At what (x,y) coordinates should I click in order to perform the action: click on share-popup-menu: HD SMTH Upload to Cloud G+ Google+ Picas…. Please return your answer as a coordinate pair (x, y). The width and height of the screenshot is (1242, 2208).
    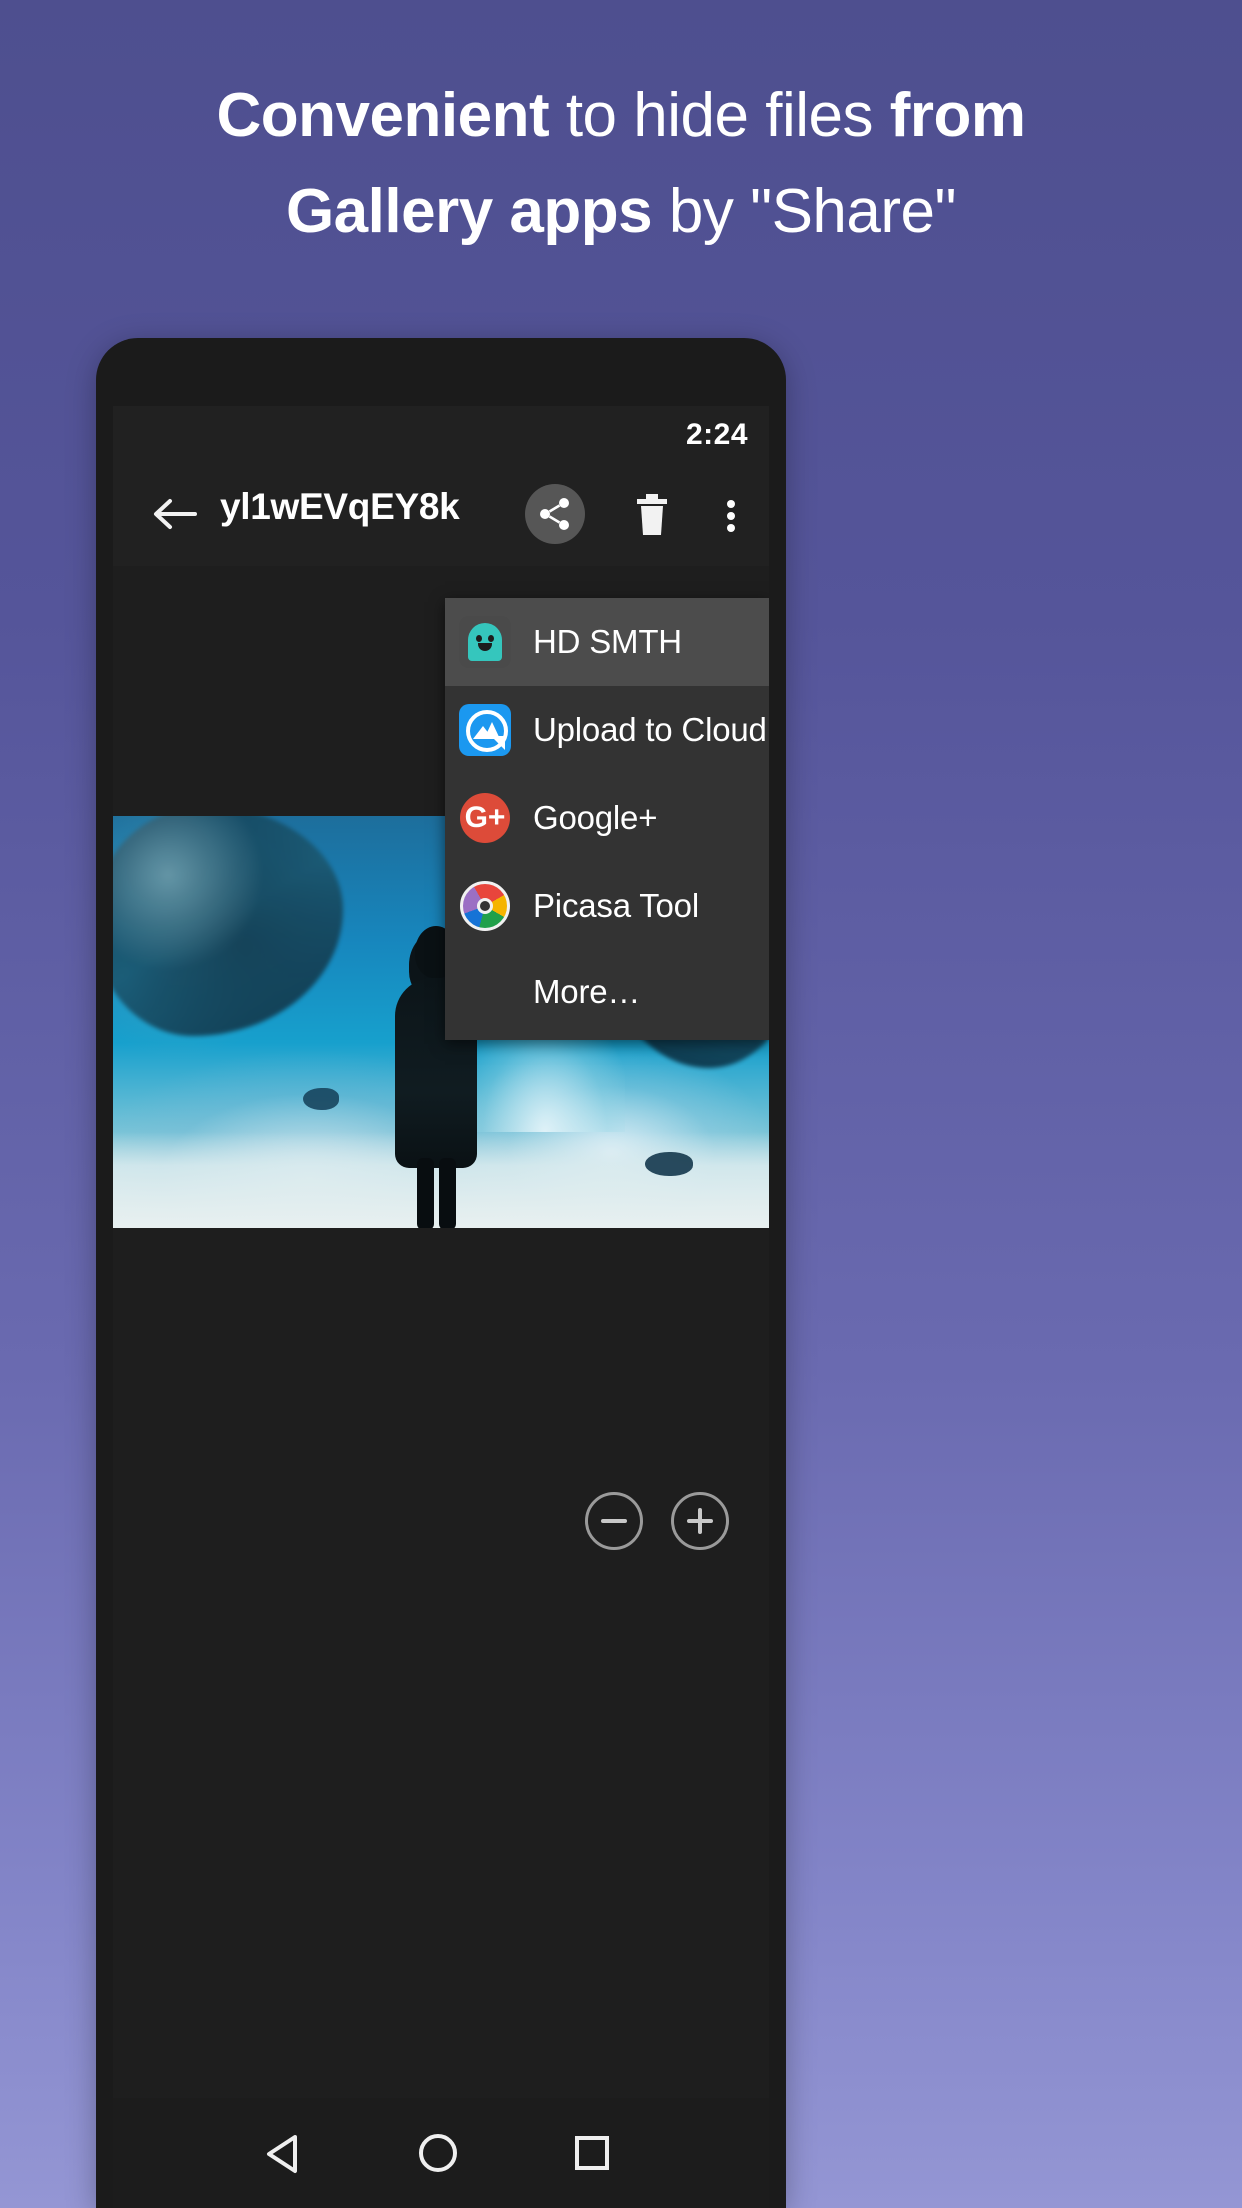
    Looking at the image, I should click on (607, 819).